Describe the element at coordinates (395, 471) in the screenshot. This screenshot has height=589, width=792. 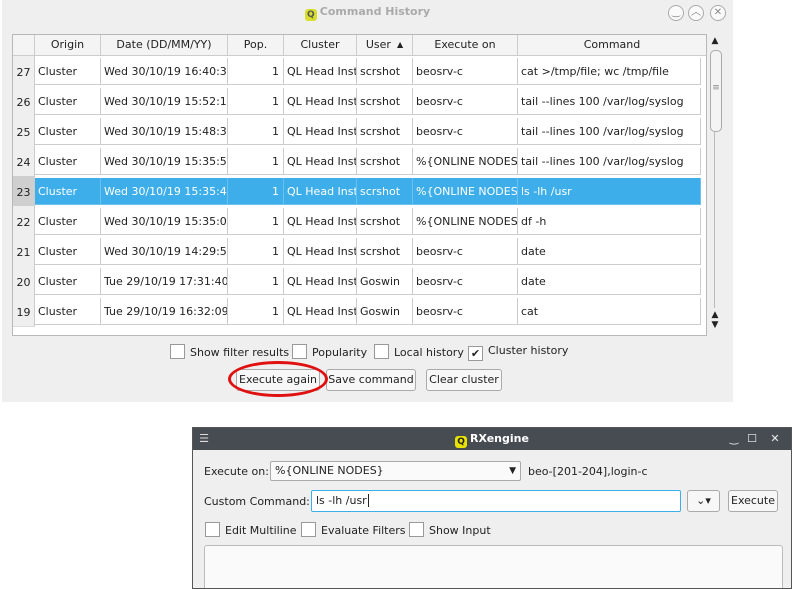
I see `execute-on-select: %{ONLINE NODES} ▼` at that location.